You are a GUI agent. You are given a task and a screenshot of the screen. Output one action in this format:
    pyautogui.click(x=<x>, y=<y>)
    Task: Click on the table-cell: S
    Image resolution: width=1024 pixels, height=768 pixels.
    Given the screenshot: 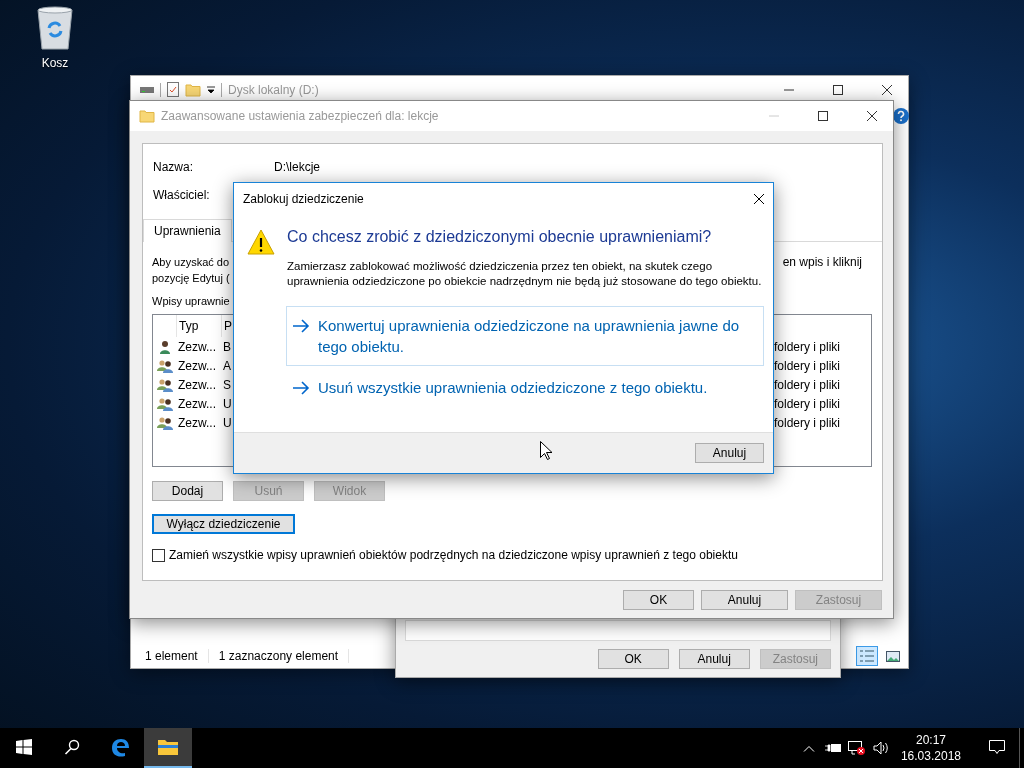 What is the action you would take?
    pyautogui.click(x=226, y=384)
    